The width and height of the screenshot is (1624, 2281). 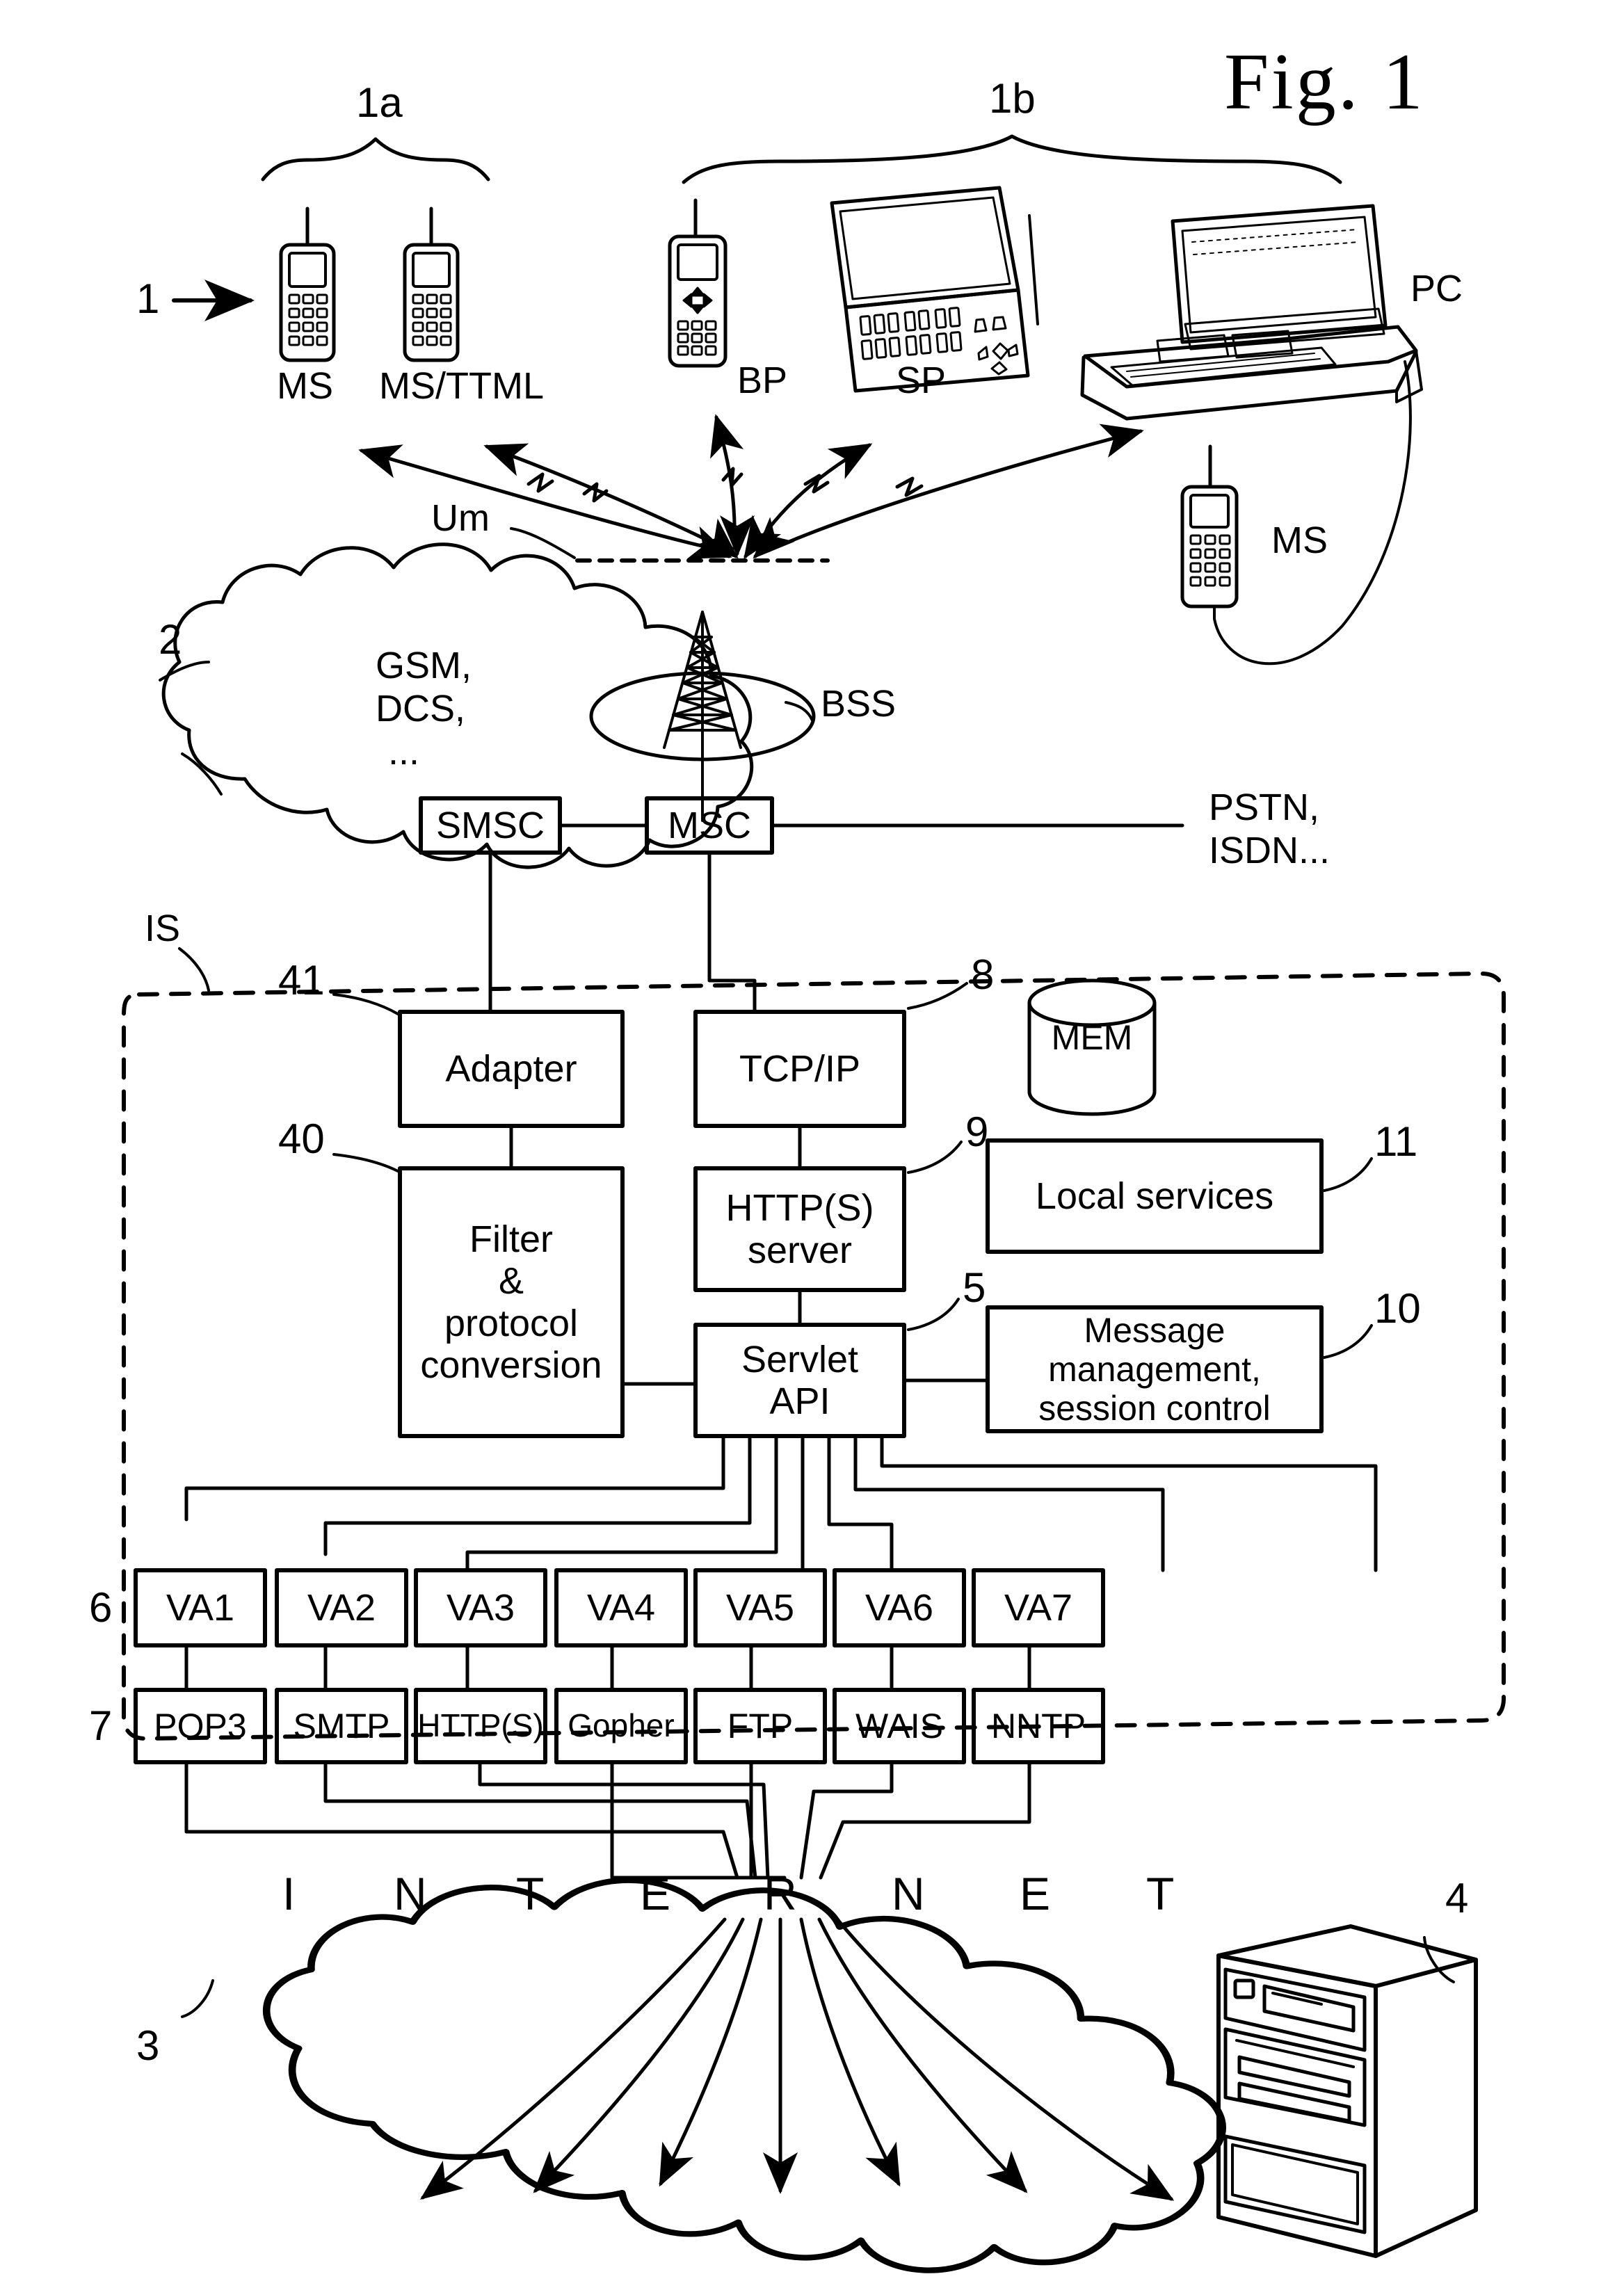 I want to click on smsc-label: SMSC, so click(x=490, y=825).